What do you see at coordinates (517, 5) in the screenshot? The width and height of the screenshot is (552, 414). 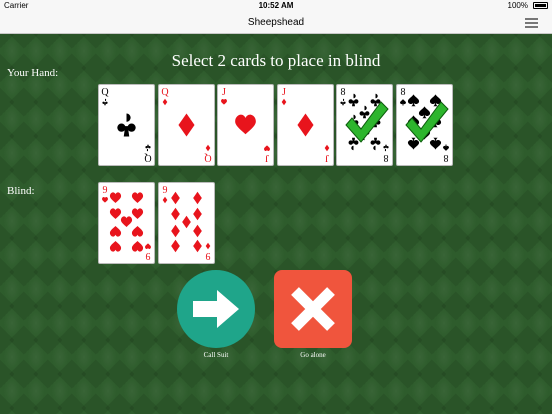 I see `battery-percent: 100%` at bounding box center [517, 5].